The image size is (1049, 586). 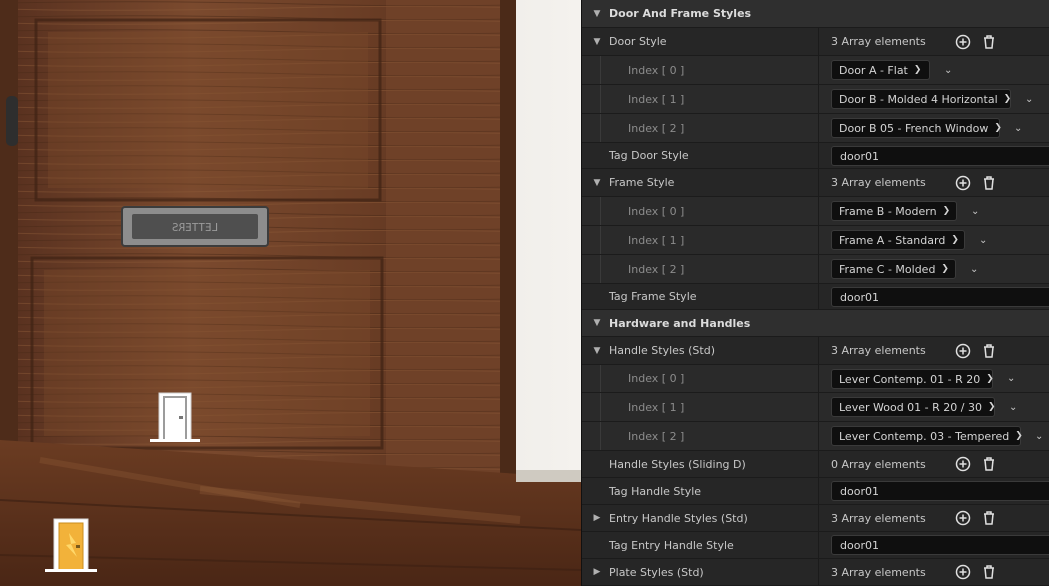 What do you see at coordinates (898, 240) in the screenshot?
I see `frame-style-combo-1: Frame A - Standard ❯` at bounding box center [898, 240].